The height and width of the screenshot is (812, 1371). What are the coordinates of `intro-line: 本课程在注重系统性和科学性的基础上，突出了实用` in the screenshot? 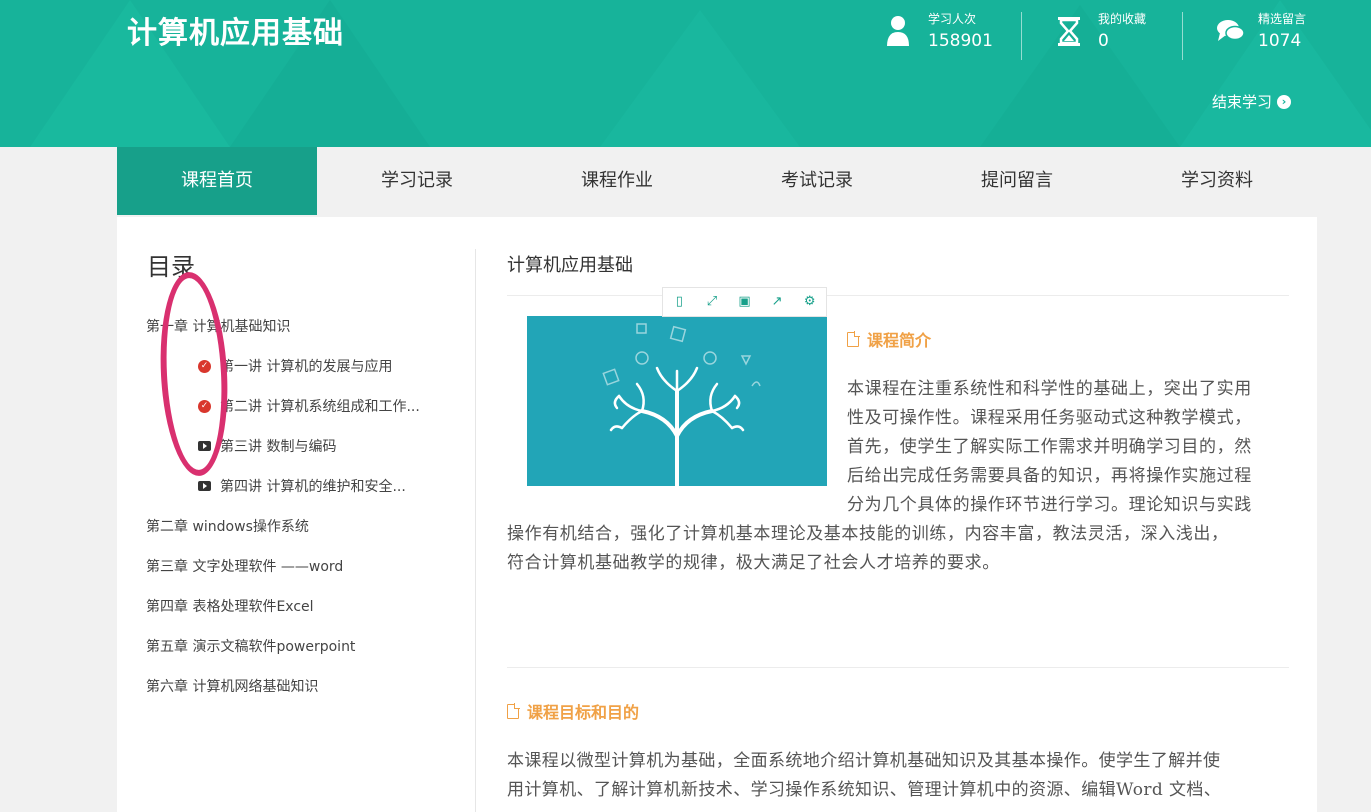 It's located at (1049, 389).